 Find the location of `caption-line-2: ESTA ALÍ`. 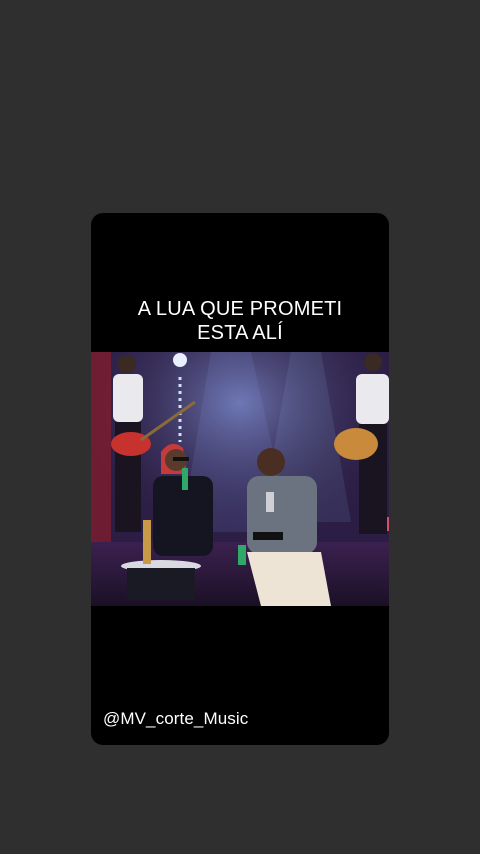

caption-line-2: ESTA ALÍ is located at coordinates (240, 333).